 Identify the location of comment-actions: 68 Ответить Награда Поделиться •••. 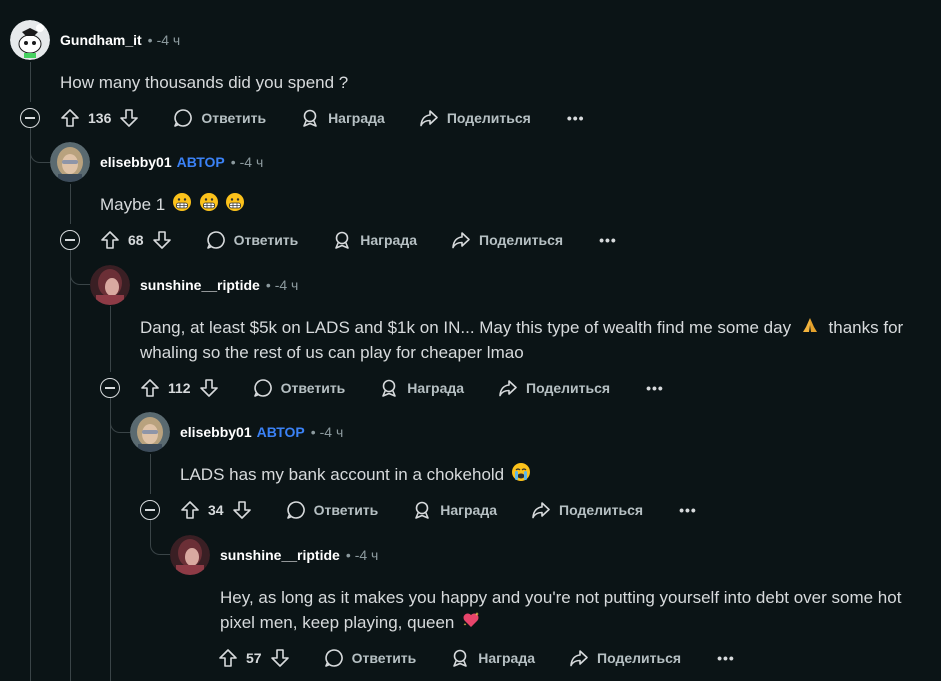
(338, 240).